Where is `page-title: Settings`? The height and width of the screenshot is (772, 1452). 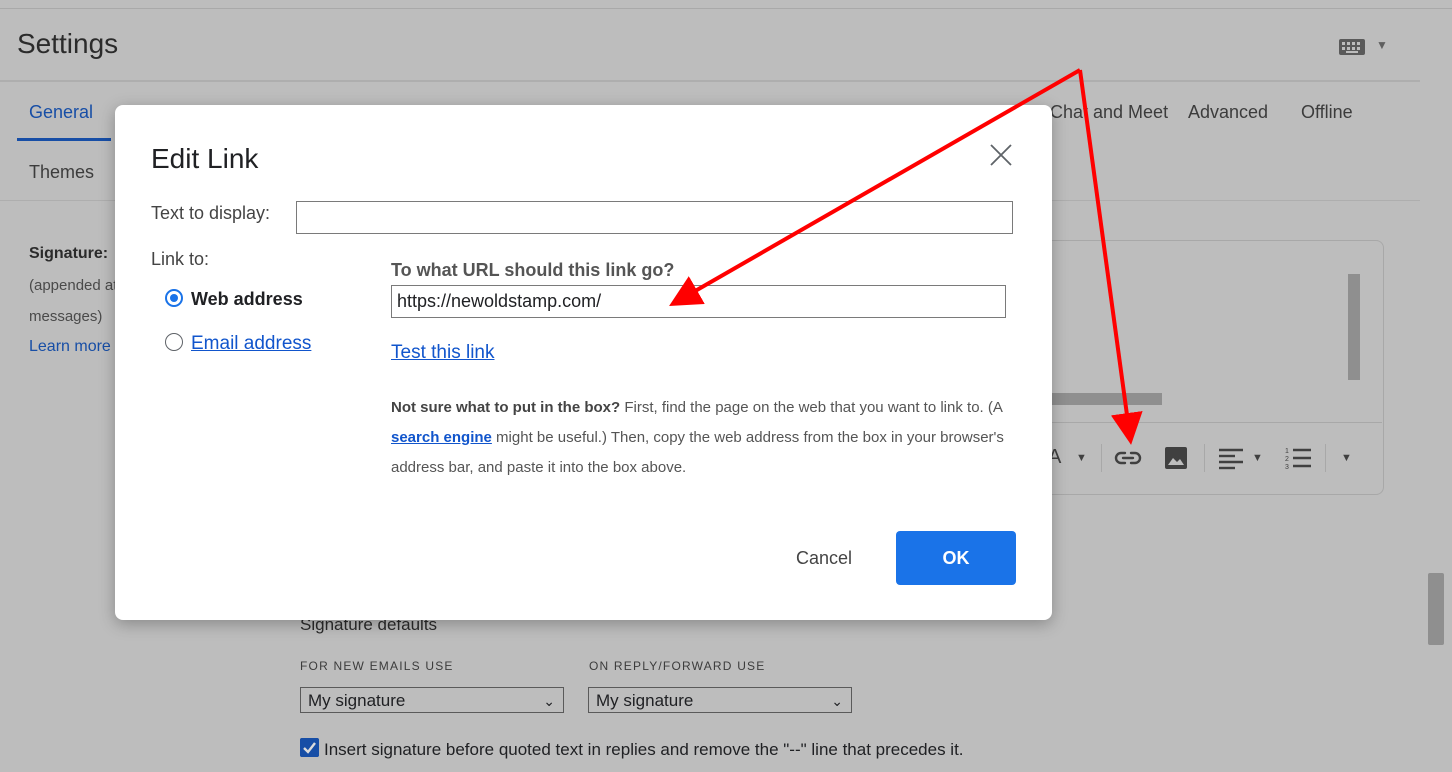
page-title: Settings is located at coordinates (68, 43).